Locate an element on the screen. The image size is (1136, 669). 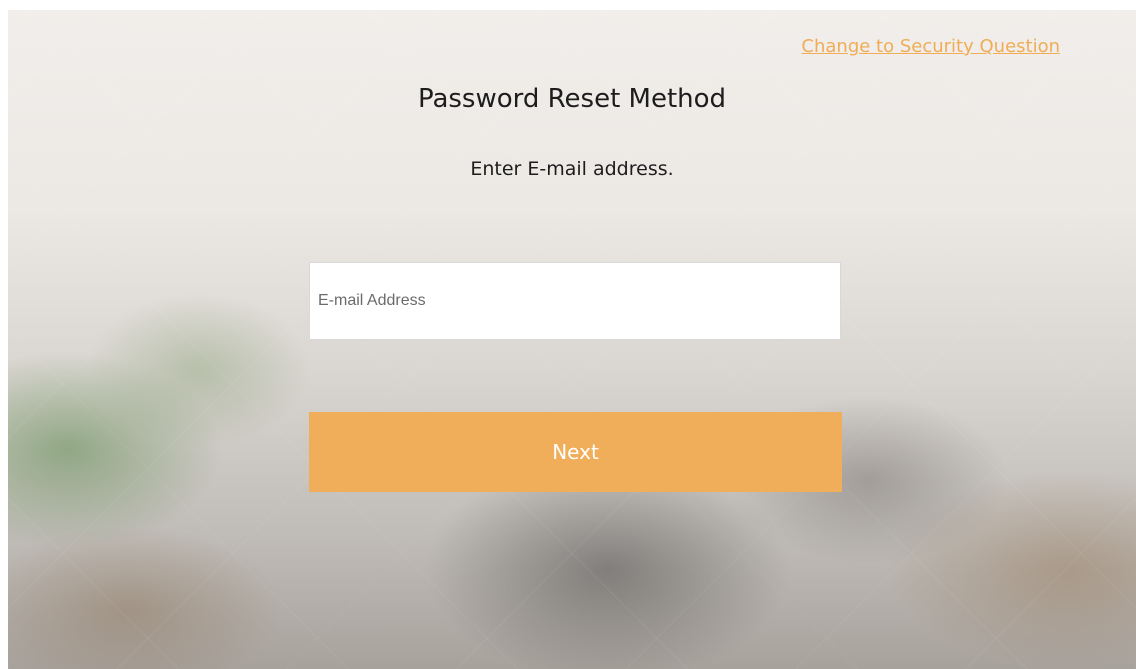
next-button: Next is located at coordinates (575, 452).